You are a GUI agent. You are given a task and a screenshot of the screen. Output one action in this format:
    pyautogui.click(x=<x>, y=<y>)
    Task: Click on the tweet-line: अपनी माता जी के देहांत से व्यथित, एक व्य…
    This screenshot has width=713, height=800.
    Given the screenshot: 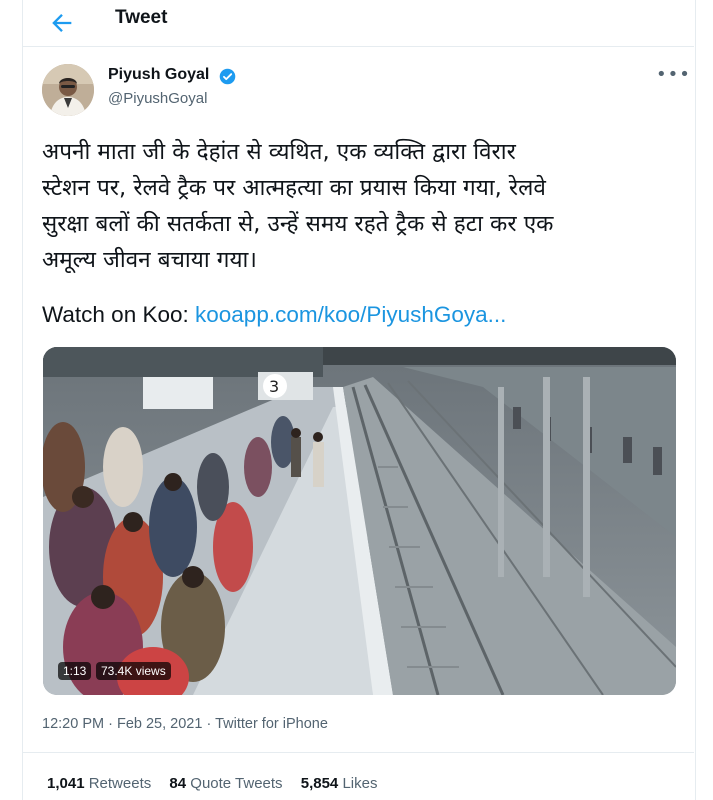 What is the action you would take?
    pyautogui.click(x=279, y=152)
    